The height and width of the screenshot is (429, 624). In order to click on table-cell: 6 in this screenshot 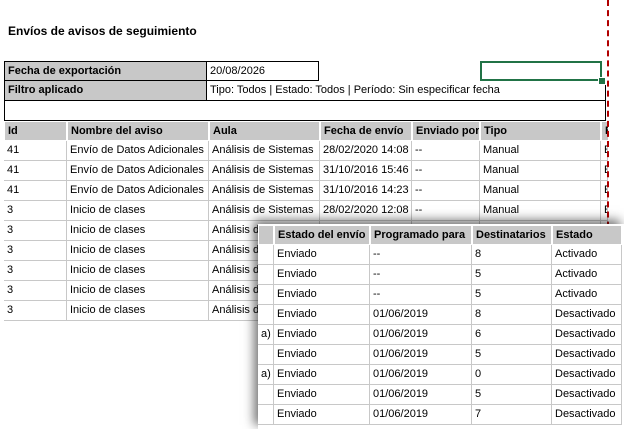, I will do `click(512, 335)`.